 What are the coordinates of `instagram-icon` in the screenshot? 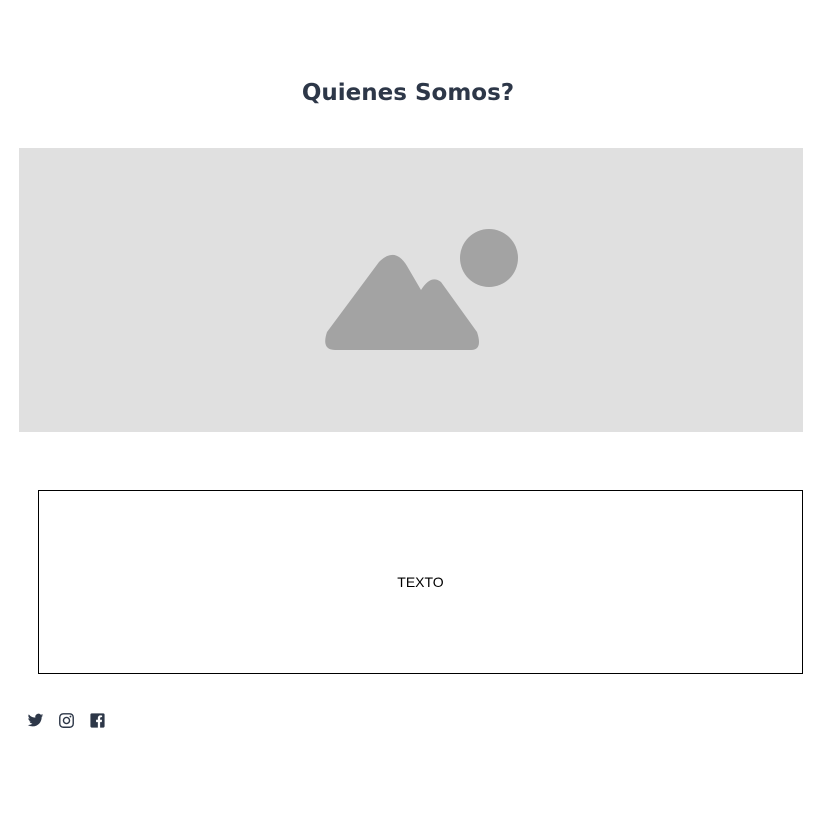 It's located at (66, 720).